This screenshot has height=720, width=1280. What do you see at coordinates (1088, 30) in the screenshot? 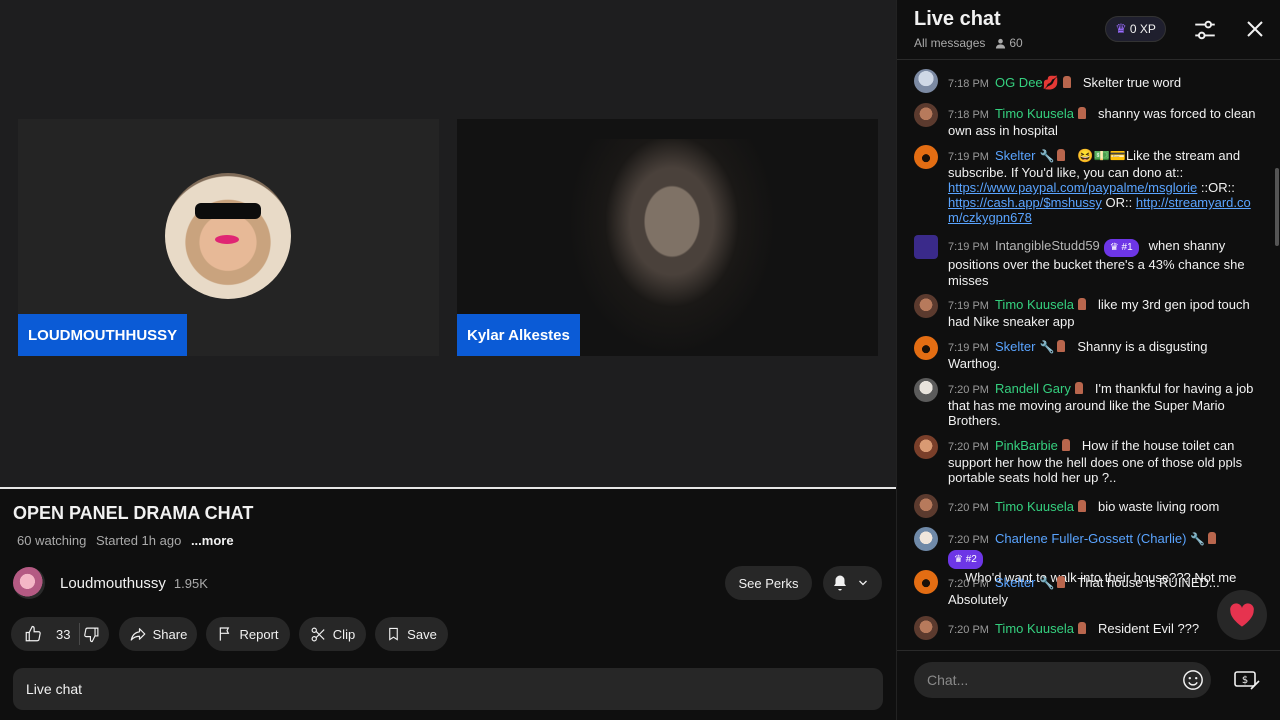
I see `chat-header: Live chat All messages 60 ♛ 0 XP` at bounding box center [1088, 30].